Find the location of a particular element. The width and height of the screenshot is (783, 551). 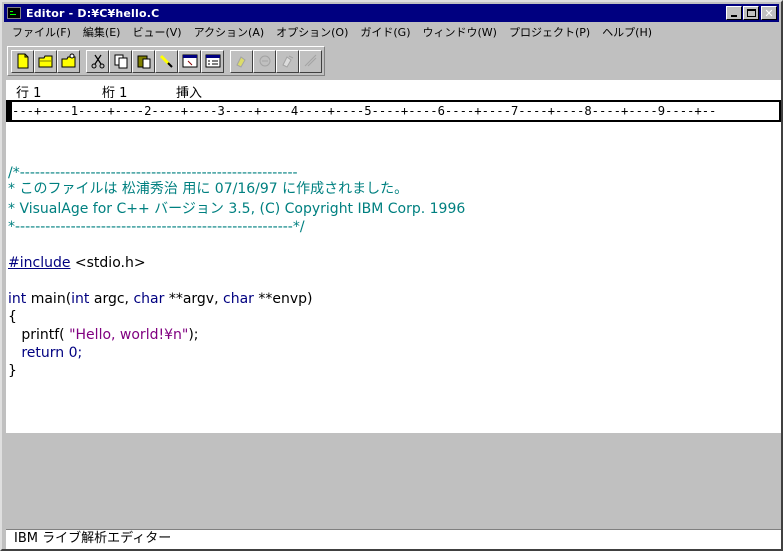

close-button: ✕ is located at coordinates (769, 13).